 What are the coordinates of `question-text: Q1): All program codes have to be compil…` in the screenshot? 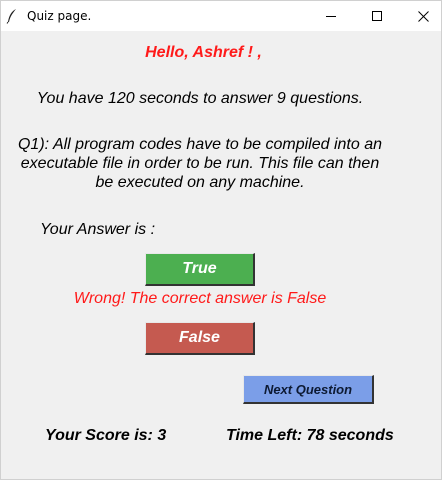 It's located at (200, 163).